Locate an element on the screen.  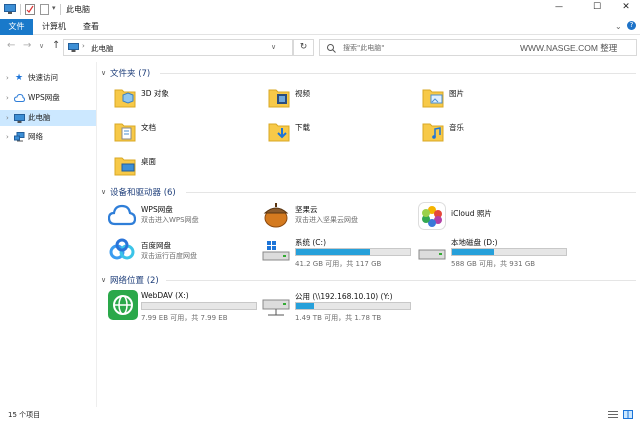
navigation-pane: › ★ 快速访问 › WPS网盘 › 此电脑 › 网络 is located at coordinates (48, 234).